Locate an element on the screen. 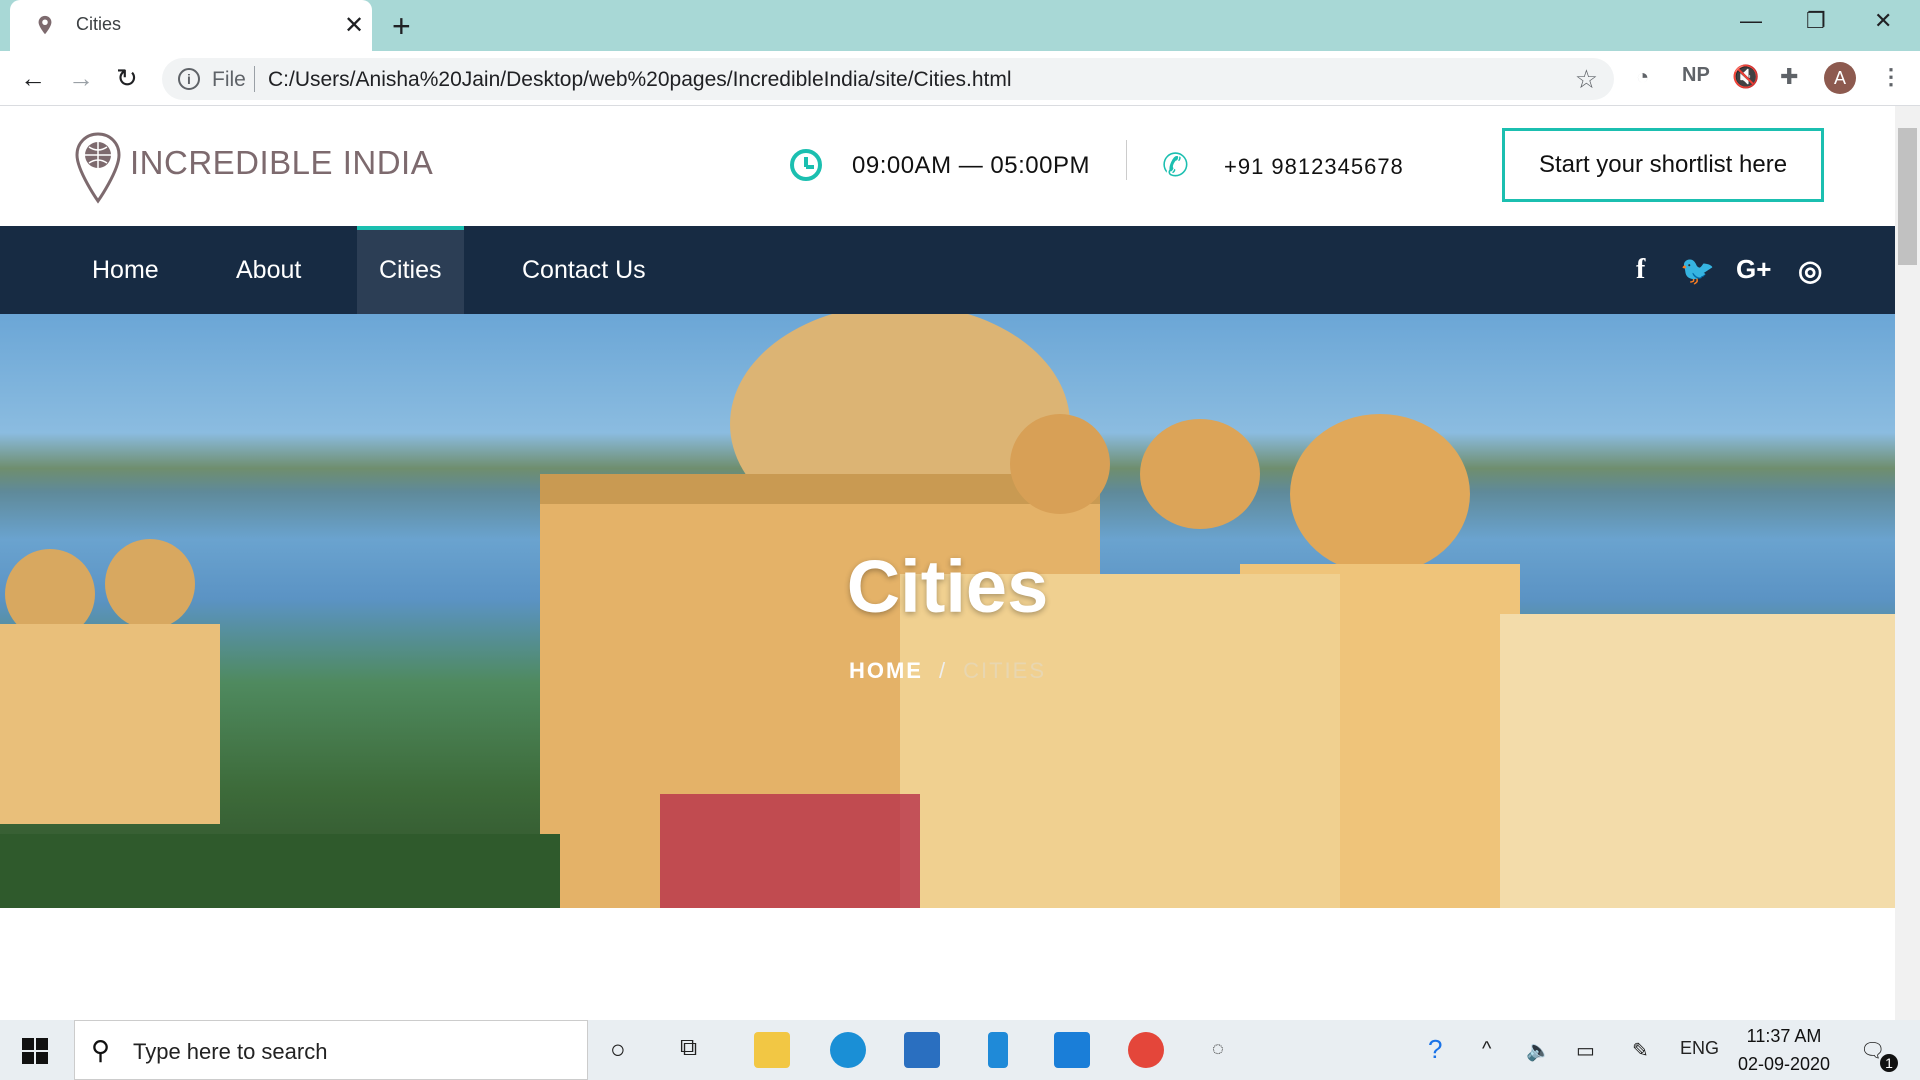 The height and width of the screenshot is (1080, 1920). minimize-icon: — is located at coordinates (1751, 21).